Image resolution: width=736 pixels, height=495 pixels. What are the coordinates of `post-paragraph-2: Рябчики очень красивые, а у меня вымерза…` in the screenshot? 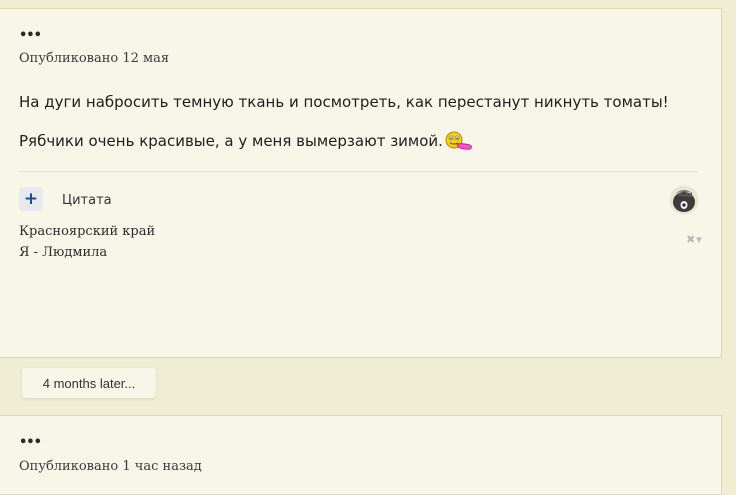 It's located at (246, 141).